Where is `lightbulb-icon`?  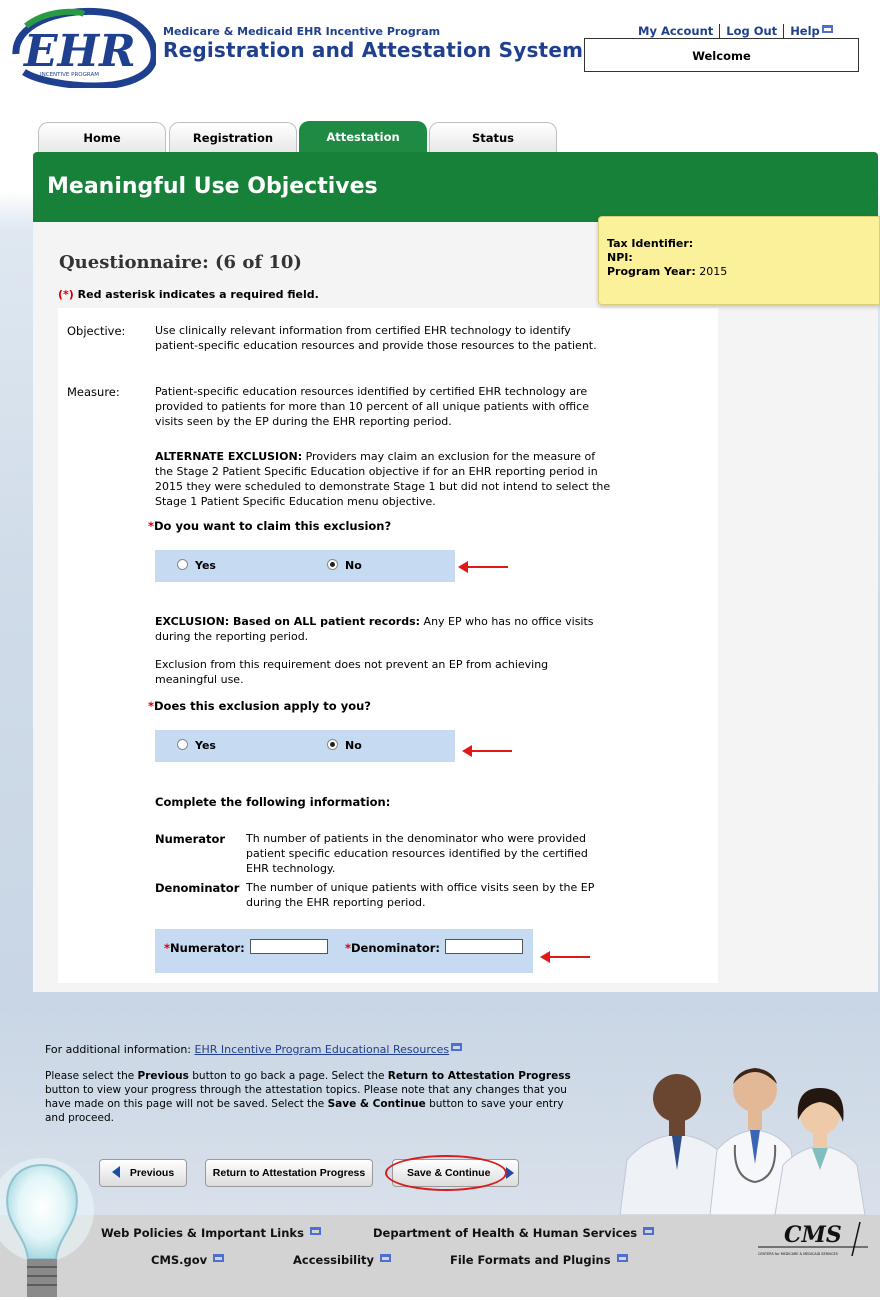
lightbulb-icon is located at coordinates (47, 1226).